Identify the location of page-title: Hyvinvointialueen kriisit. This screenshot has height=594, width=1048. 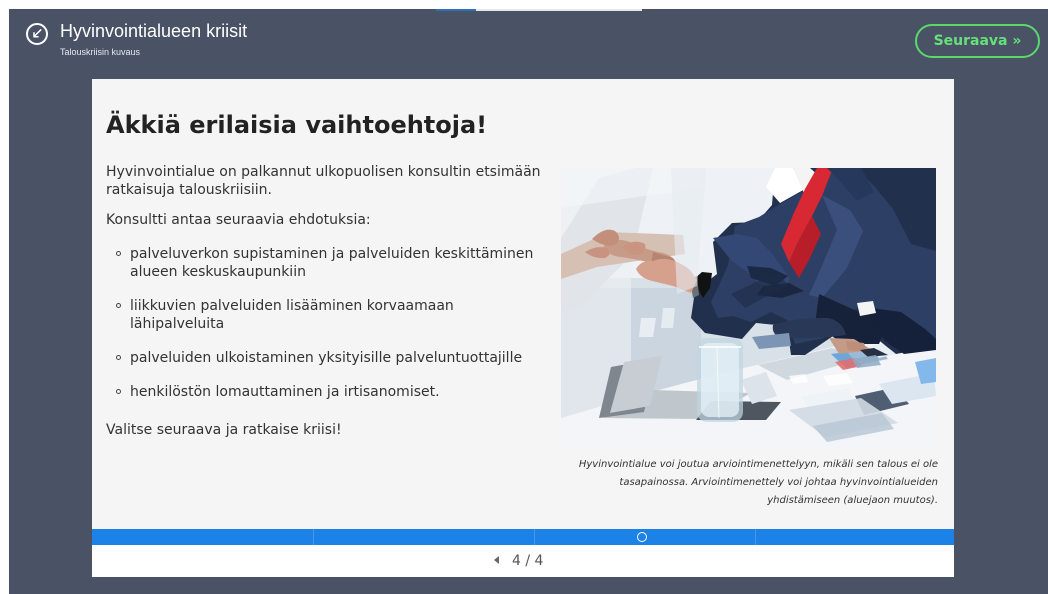
(154, 31).